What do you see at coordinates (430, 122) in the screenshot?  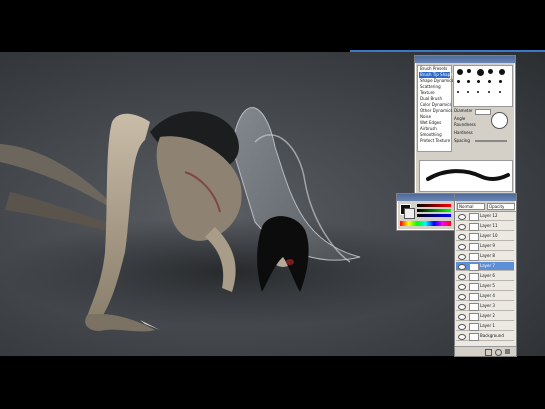 I see `brush-section: Wet Edges` at bounding box center [430, 122].